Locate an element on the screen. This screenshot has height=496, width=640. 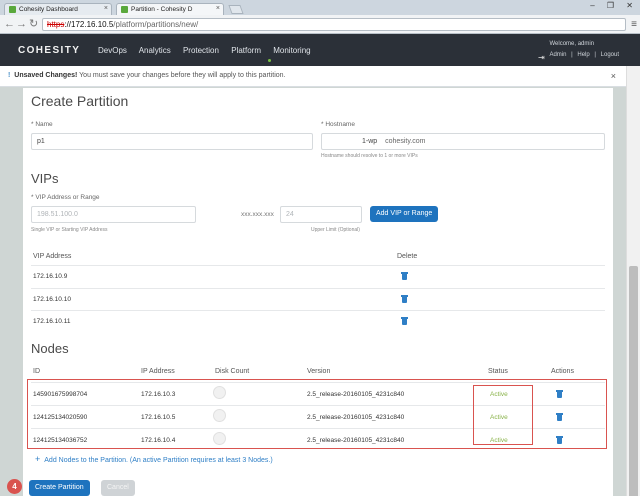
actions-header: Actions is located at coordinates (562, 371).